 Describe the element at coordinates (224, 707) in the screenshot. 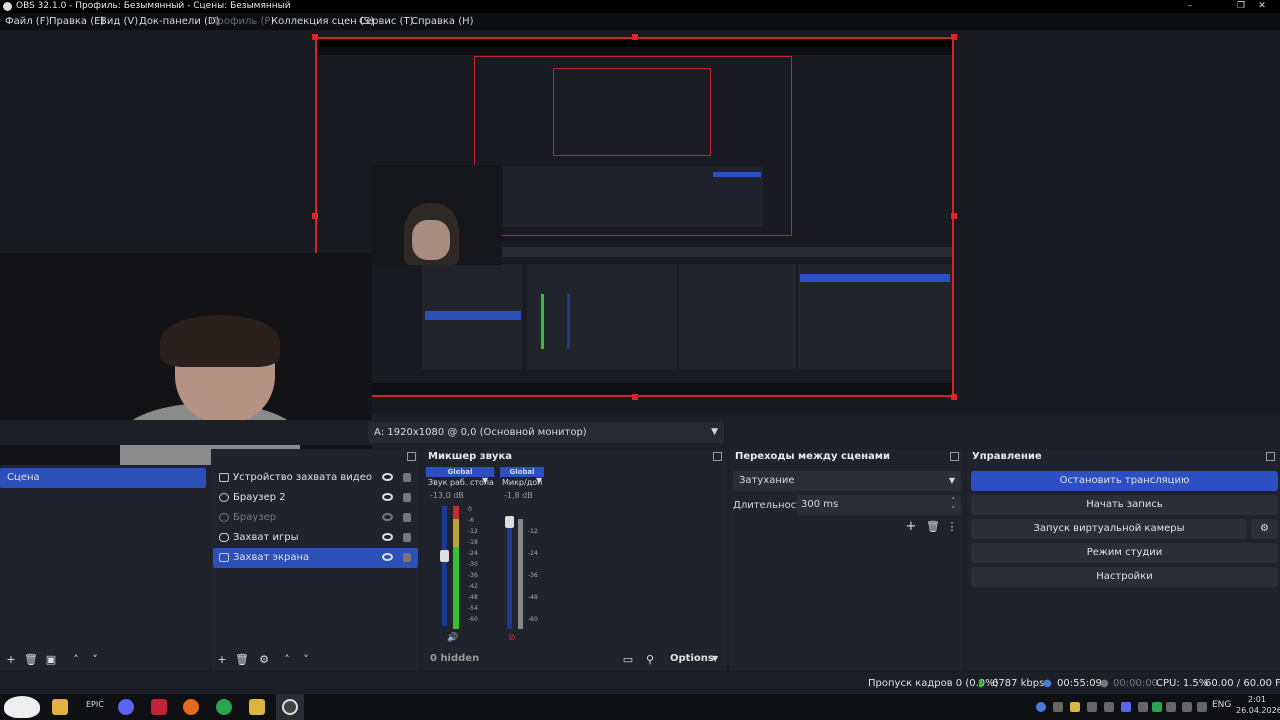

I see `chrome-icon` at that location.